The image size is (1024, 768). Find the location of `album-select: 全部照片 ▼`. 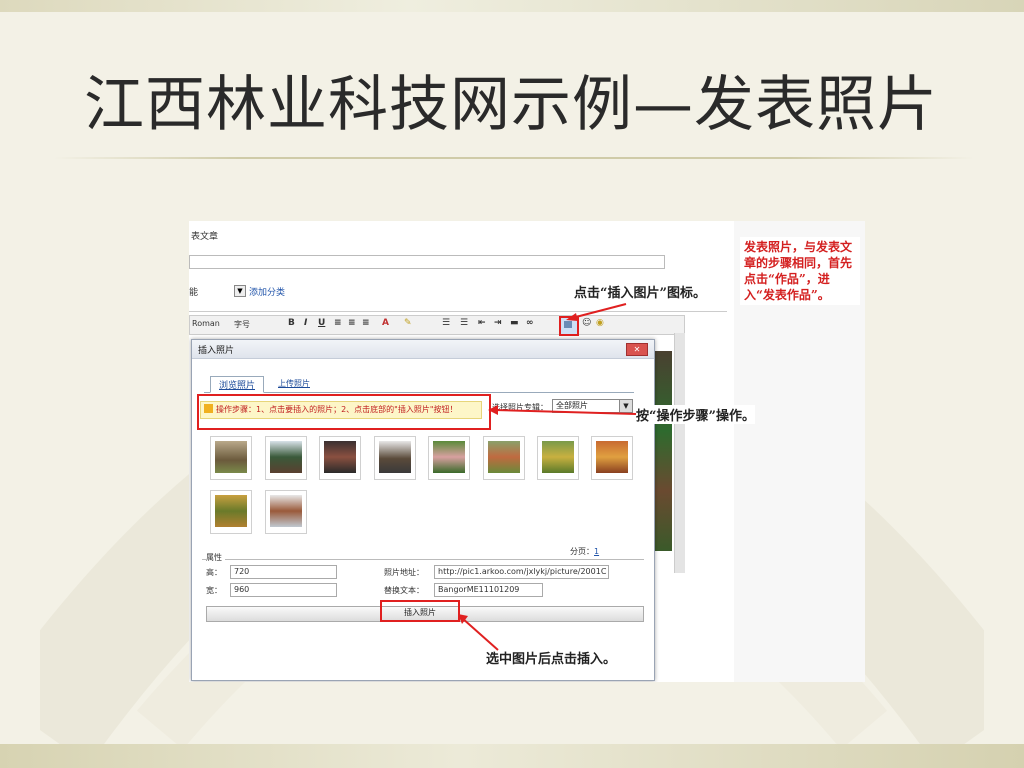

album-select: 全部照片 ▼ is located at coordinates (592, 406).